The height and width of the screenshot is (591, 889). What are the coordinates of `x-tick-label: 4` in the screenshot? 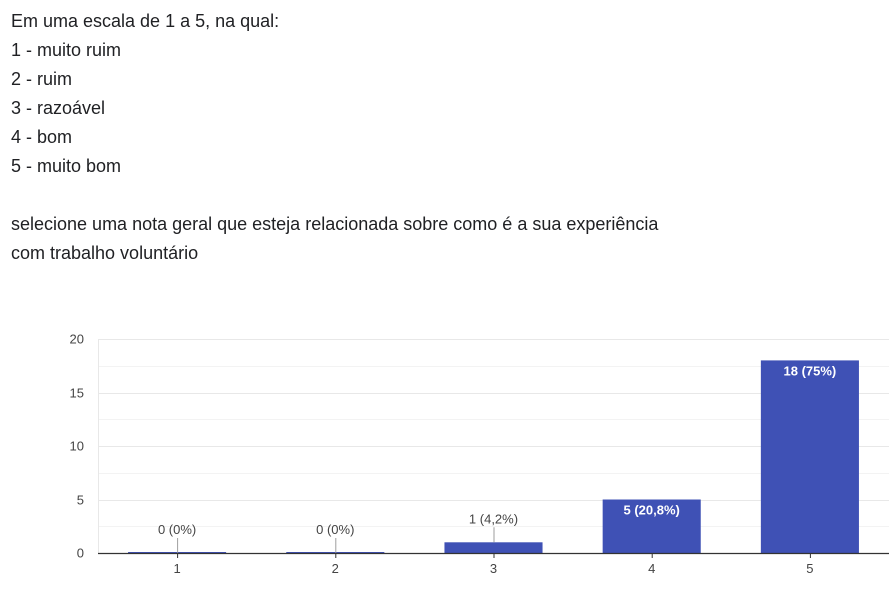 It's located at (651, 568).